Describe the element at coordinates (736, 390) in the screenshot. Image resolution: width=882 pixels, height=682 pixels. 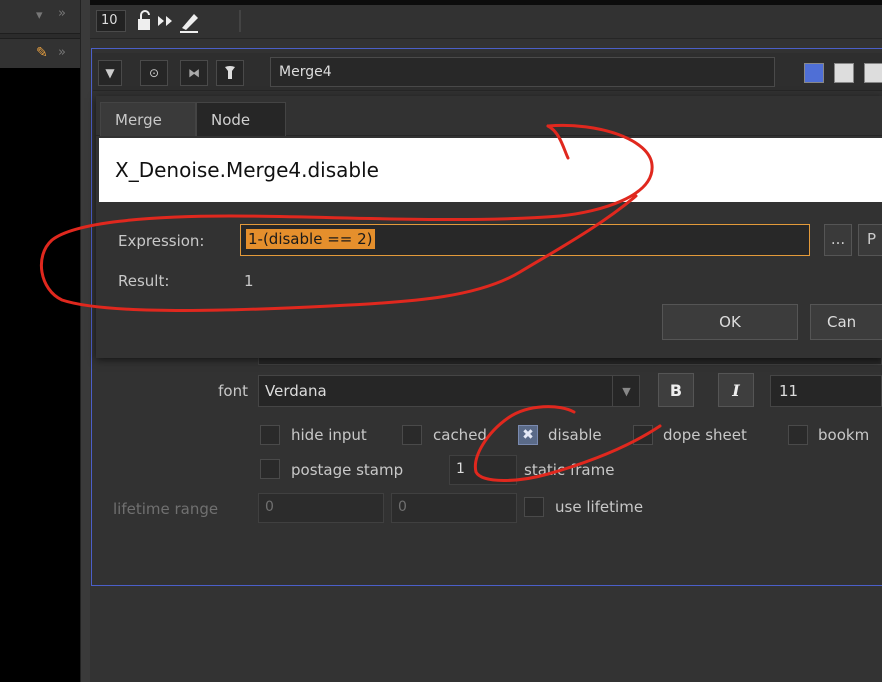
I see `italic-button: I` at that location.